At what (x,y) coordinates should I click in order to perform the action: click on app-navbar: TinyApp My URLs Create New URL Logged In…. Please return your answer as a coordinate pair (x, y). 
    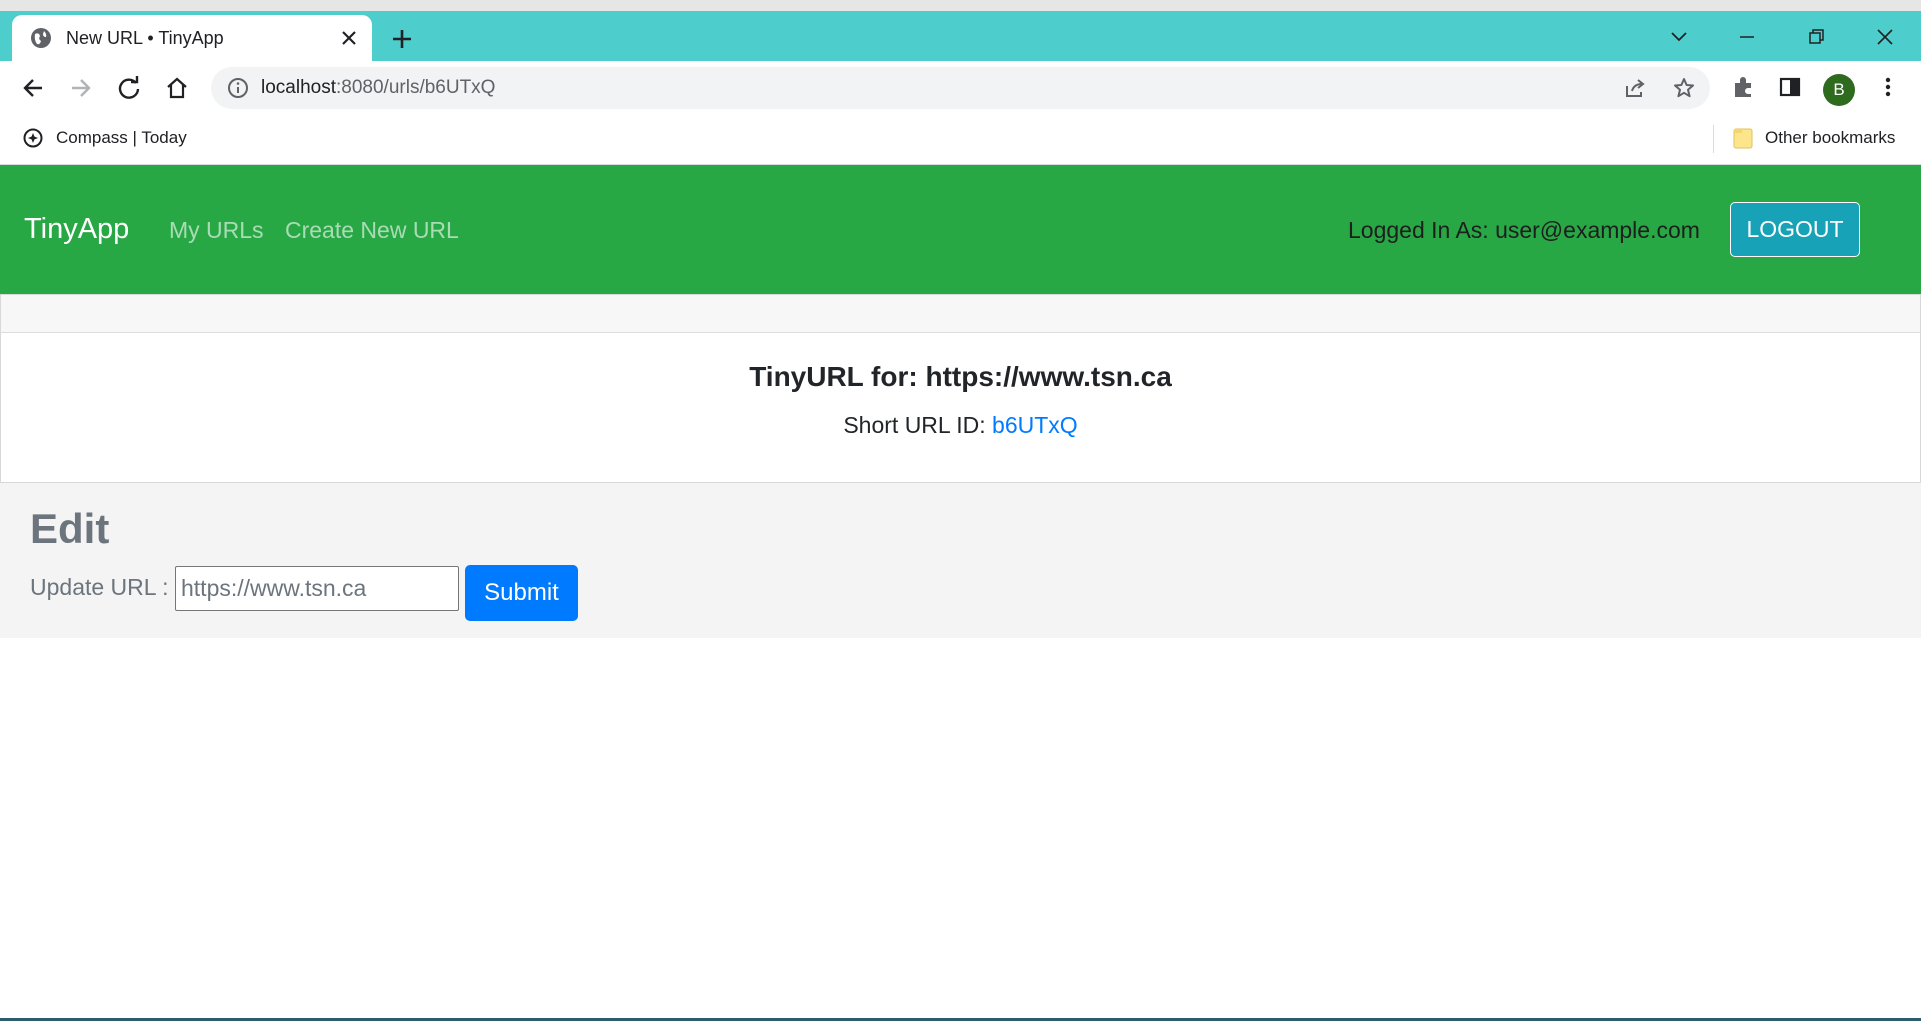
    Looking at the image, I should click on (960, 229).